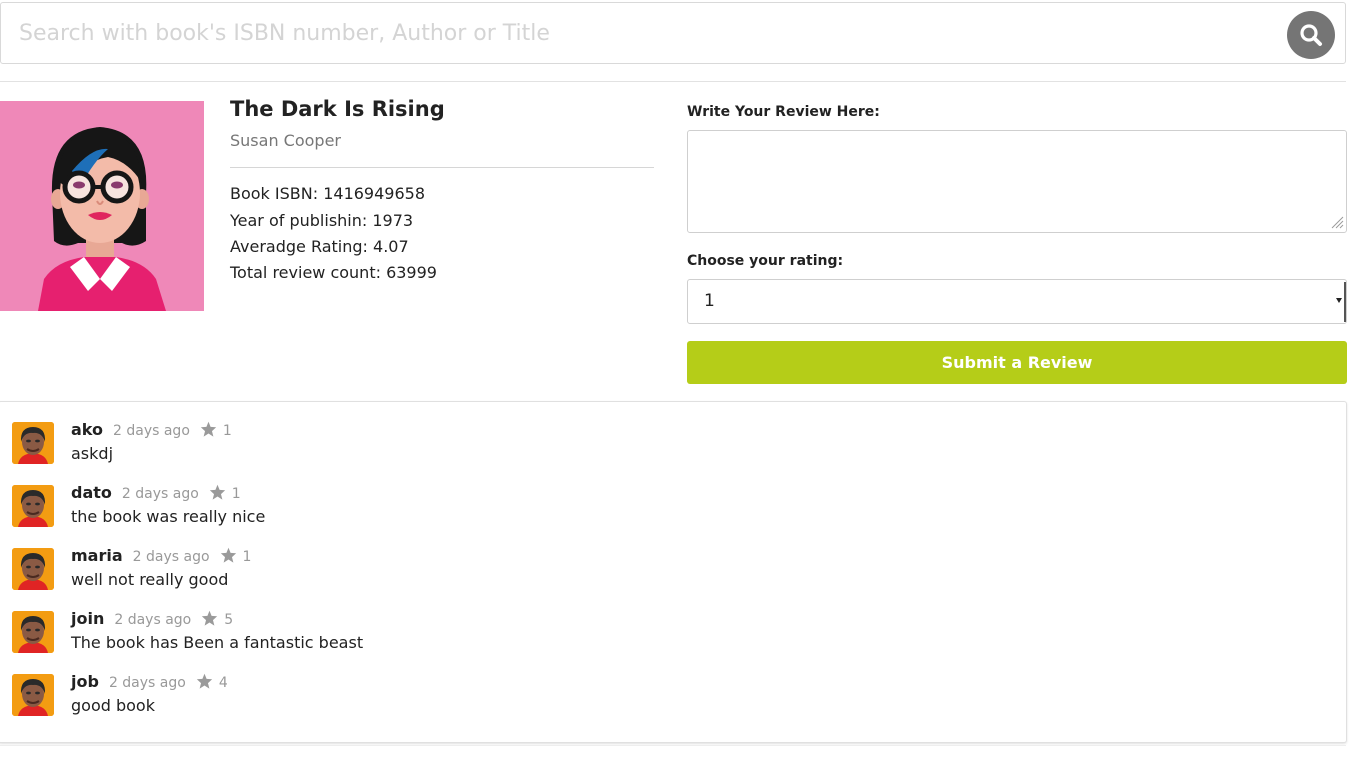  I want to click on review-text: the book was really nice, so click(168, 516).